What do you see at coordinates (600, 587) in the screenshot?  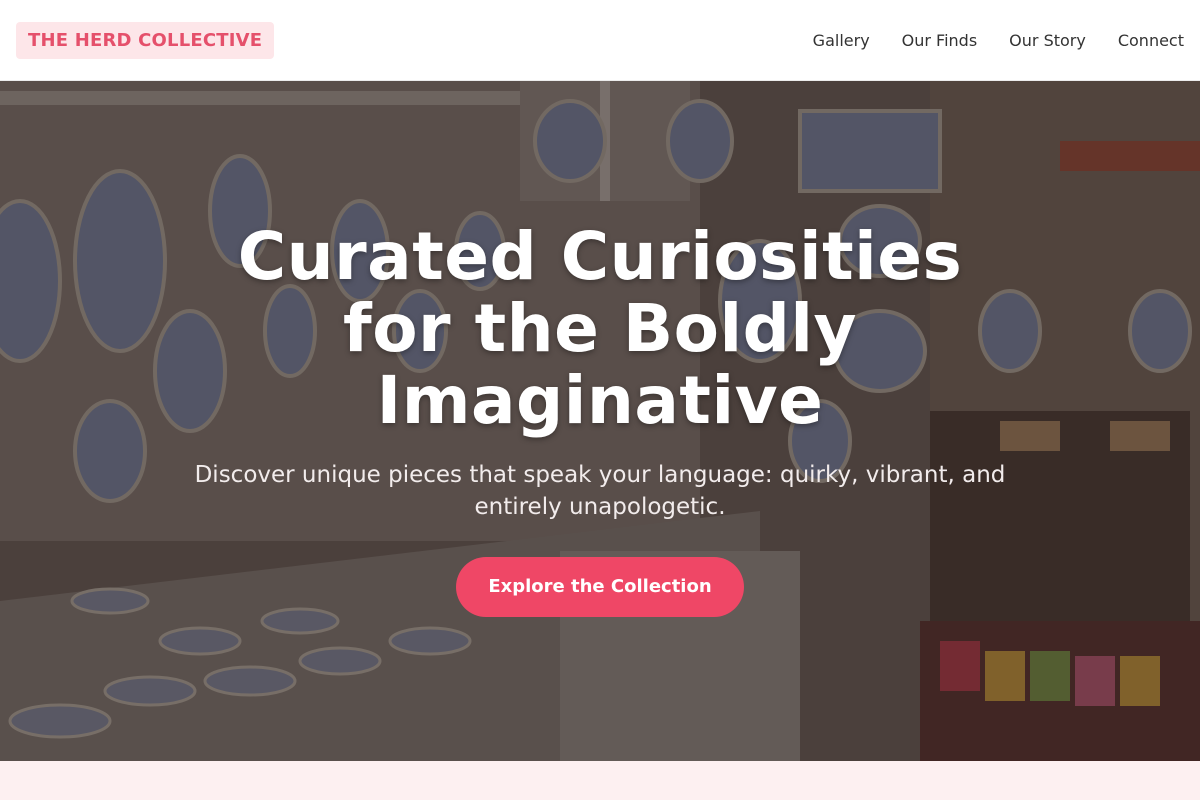 I see `explore-collection-button: Explore the Collection` at bounding box center [600, 587].